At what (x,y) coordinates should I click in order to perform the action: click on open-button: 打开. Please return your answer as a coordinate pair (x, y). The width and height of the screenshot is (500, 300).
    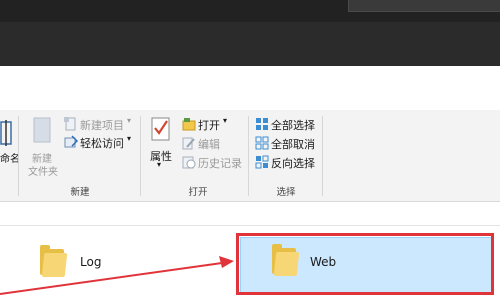
    Looking at the image, I should click on (209, 125).